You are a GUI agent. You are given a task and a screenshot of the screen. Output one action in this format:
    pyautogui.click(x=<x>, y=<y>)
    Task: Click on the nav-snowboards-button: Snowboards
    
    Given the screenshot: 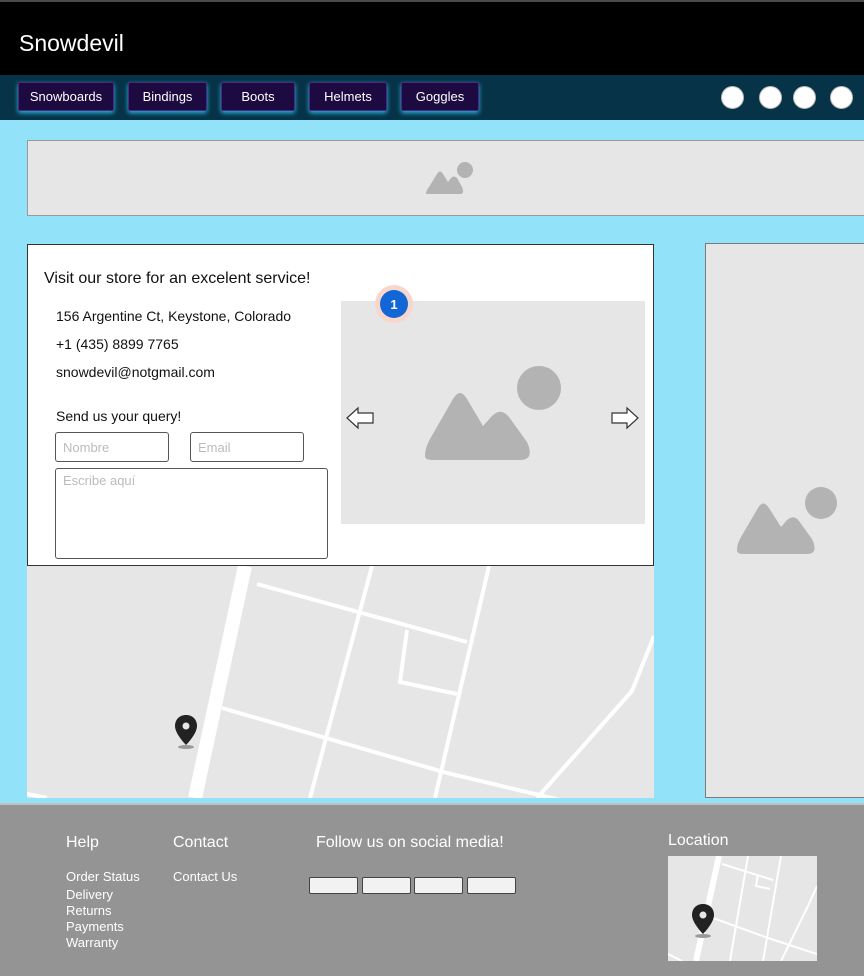 What is the action you would take?
    pyautogui.click(x=66, y=96)
    